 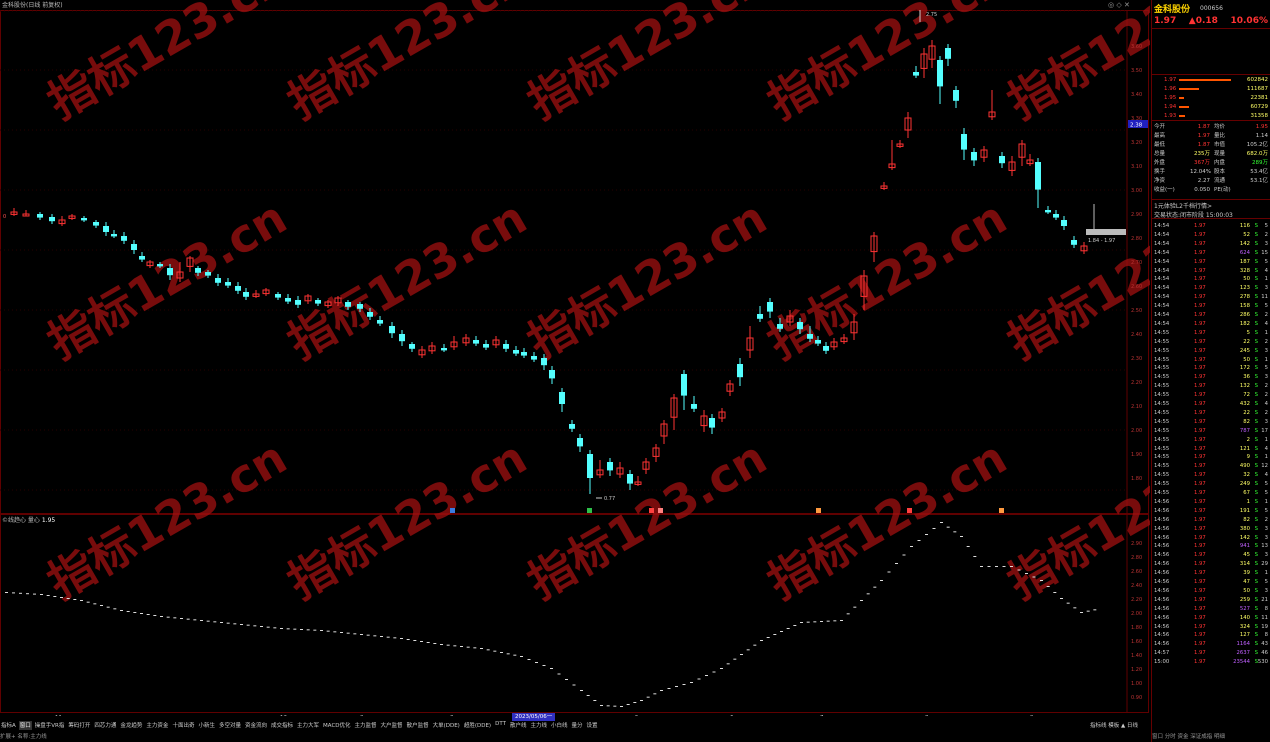 I want to click on stock-name: 金科股份, so click(x=1172, y=8).